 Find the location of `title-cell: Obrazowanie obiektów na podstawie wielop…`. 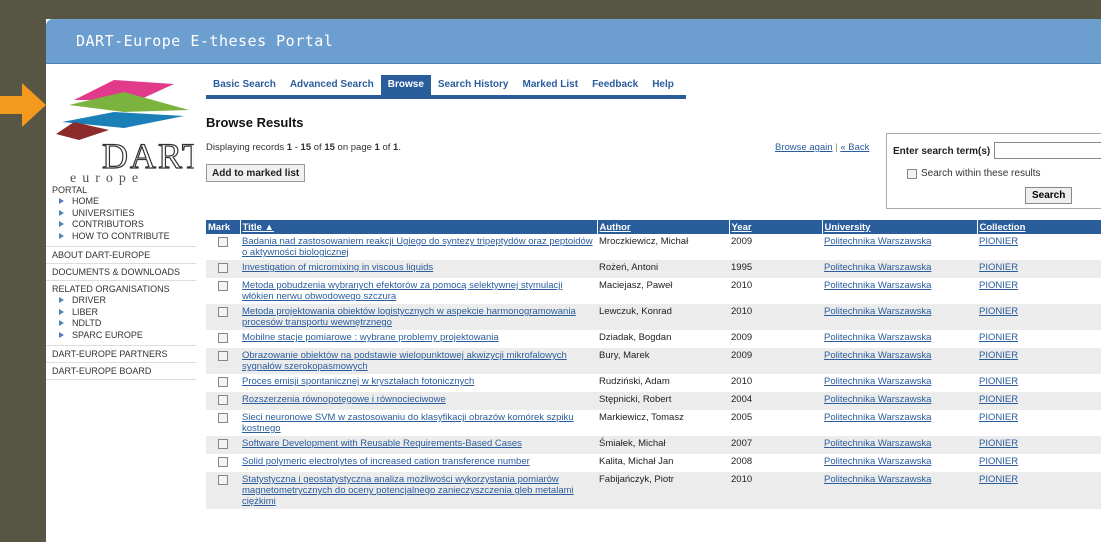

title-cell: Obrazowanie obiektów na podstawie wielop… is located at coordinates (418, 361).